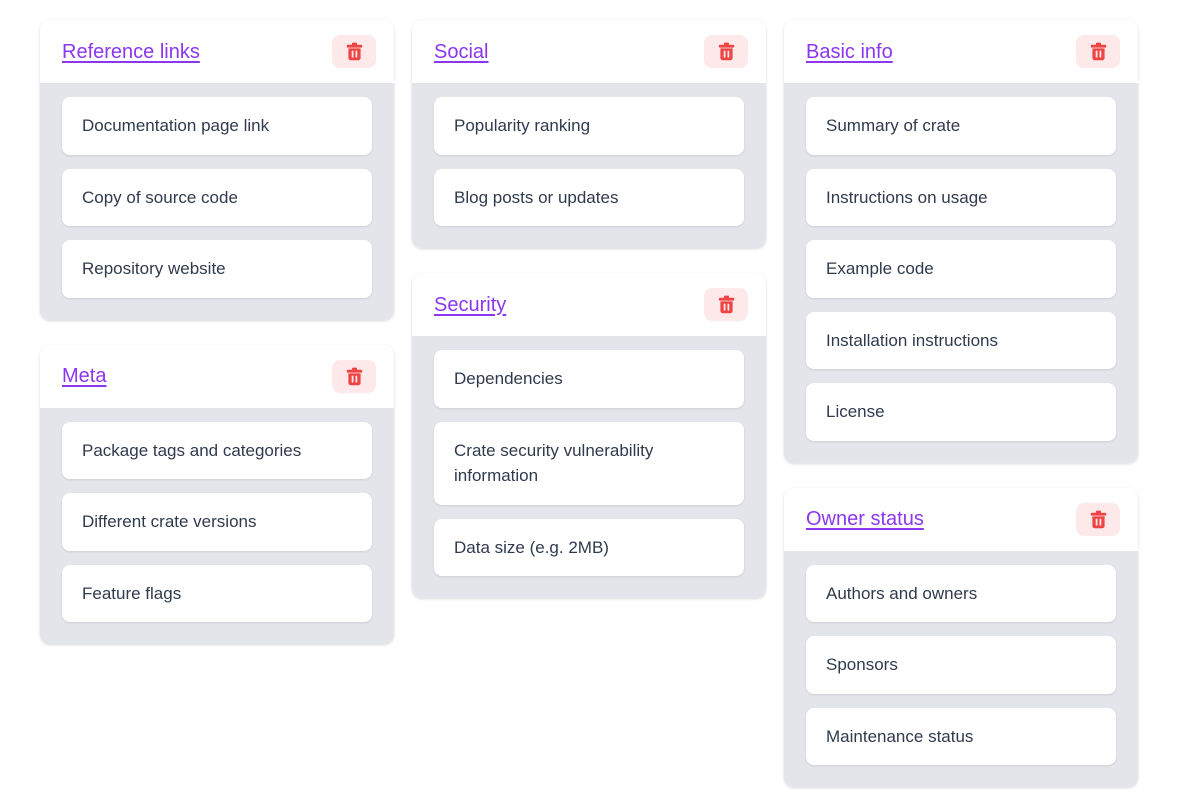  What do you see at coordinates (961, 51) in the screenshot?
I see `card-header: Basic info` at bounding box center [961, 51].